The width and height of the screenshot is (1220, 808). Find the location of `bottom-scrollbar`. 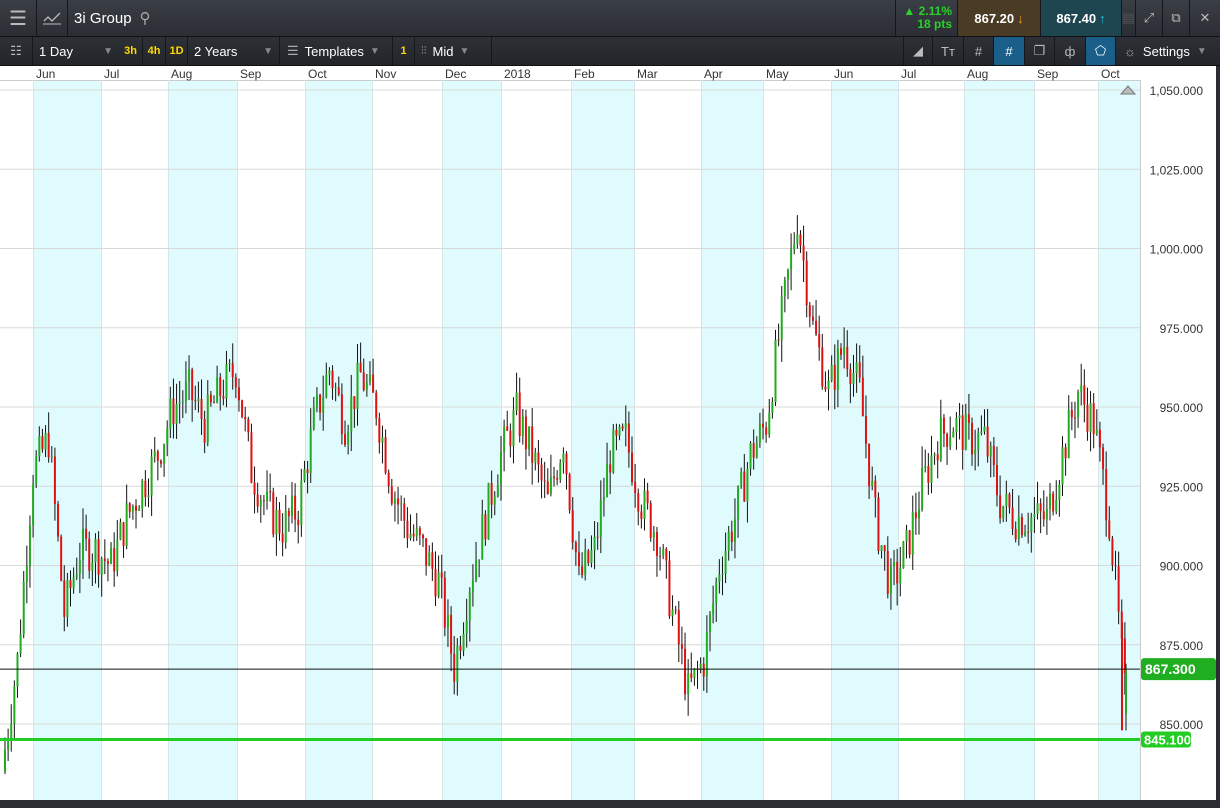

bottom-scrollbar is located at coordinates (610, 804).